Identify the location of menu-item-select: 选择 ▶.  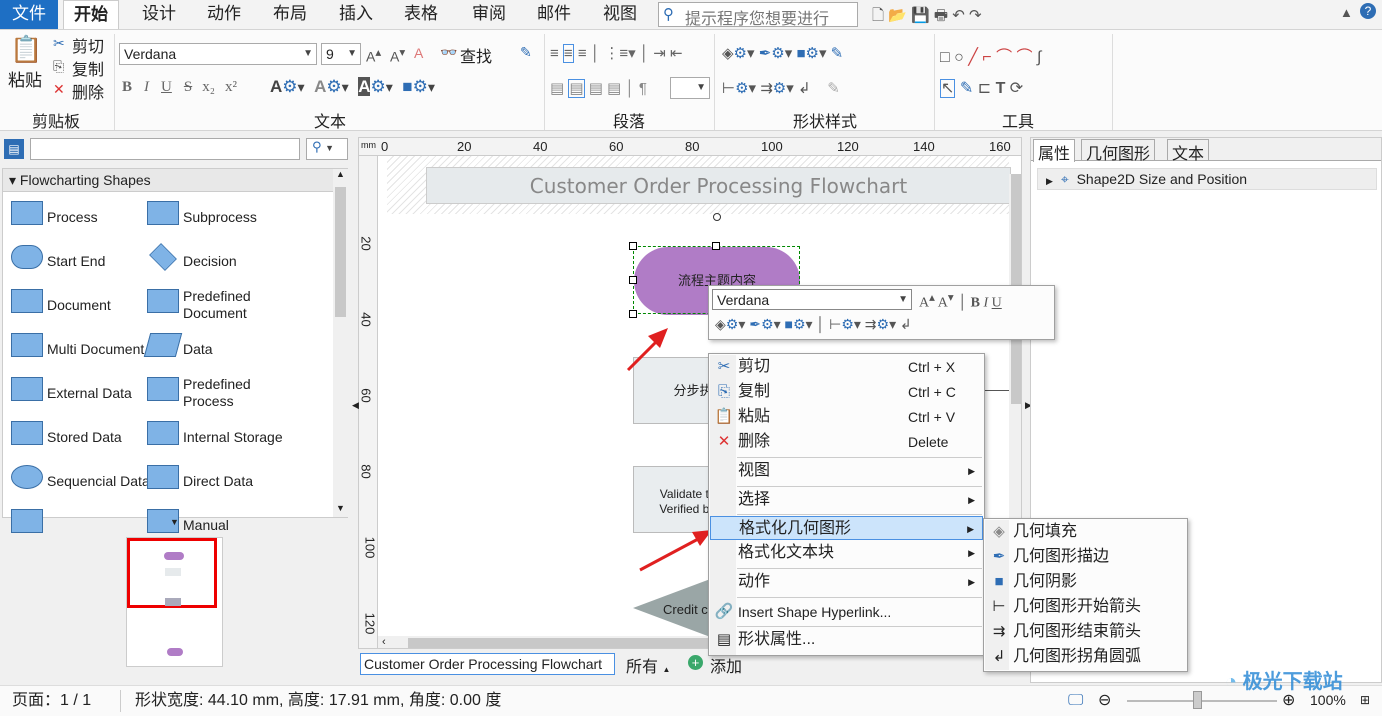
(846, 500).